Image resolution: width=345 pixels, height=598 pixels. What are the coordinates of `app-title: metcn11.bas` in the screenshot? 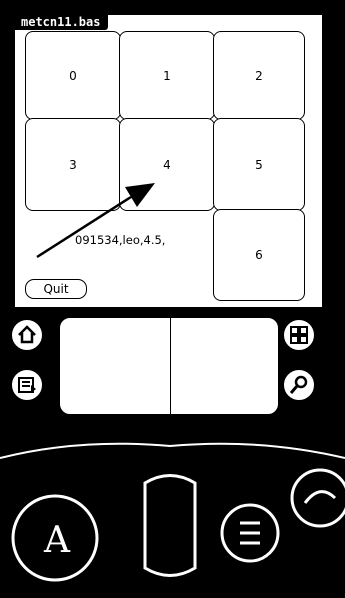 It's located at (62, 22).